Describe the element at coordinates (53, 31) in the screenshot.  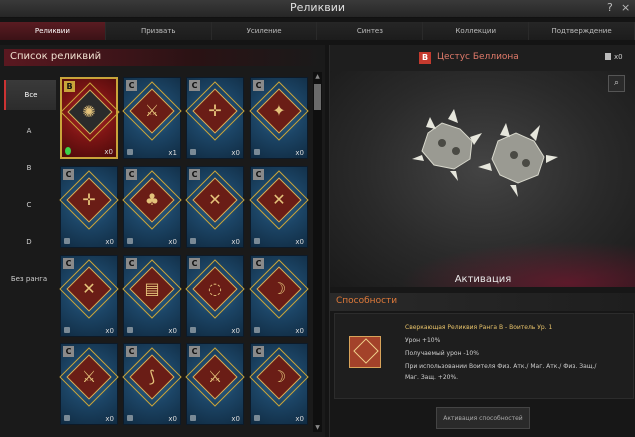
I see `tab-relics: Реликвии` at that location.